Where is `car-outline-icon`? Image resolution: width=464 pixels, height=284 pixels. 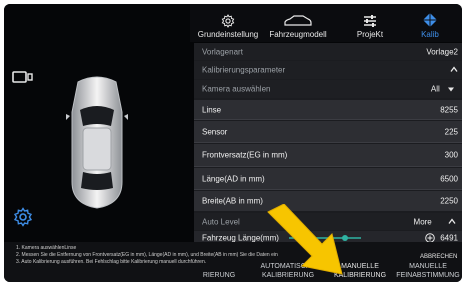 car-outline-icon is located at coordinates (298, 20).